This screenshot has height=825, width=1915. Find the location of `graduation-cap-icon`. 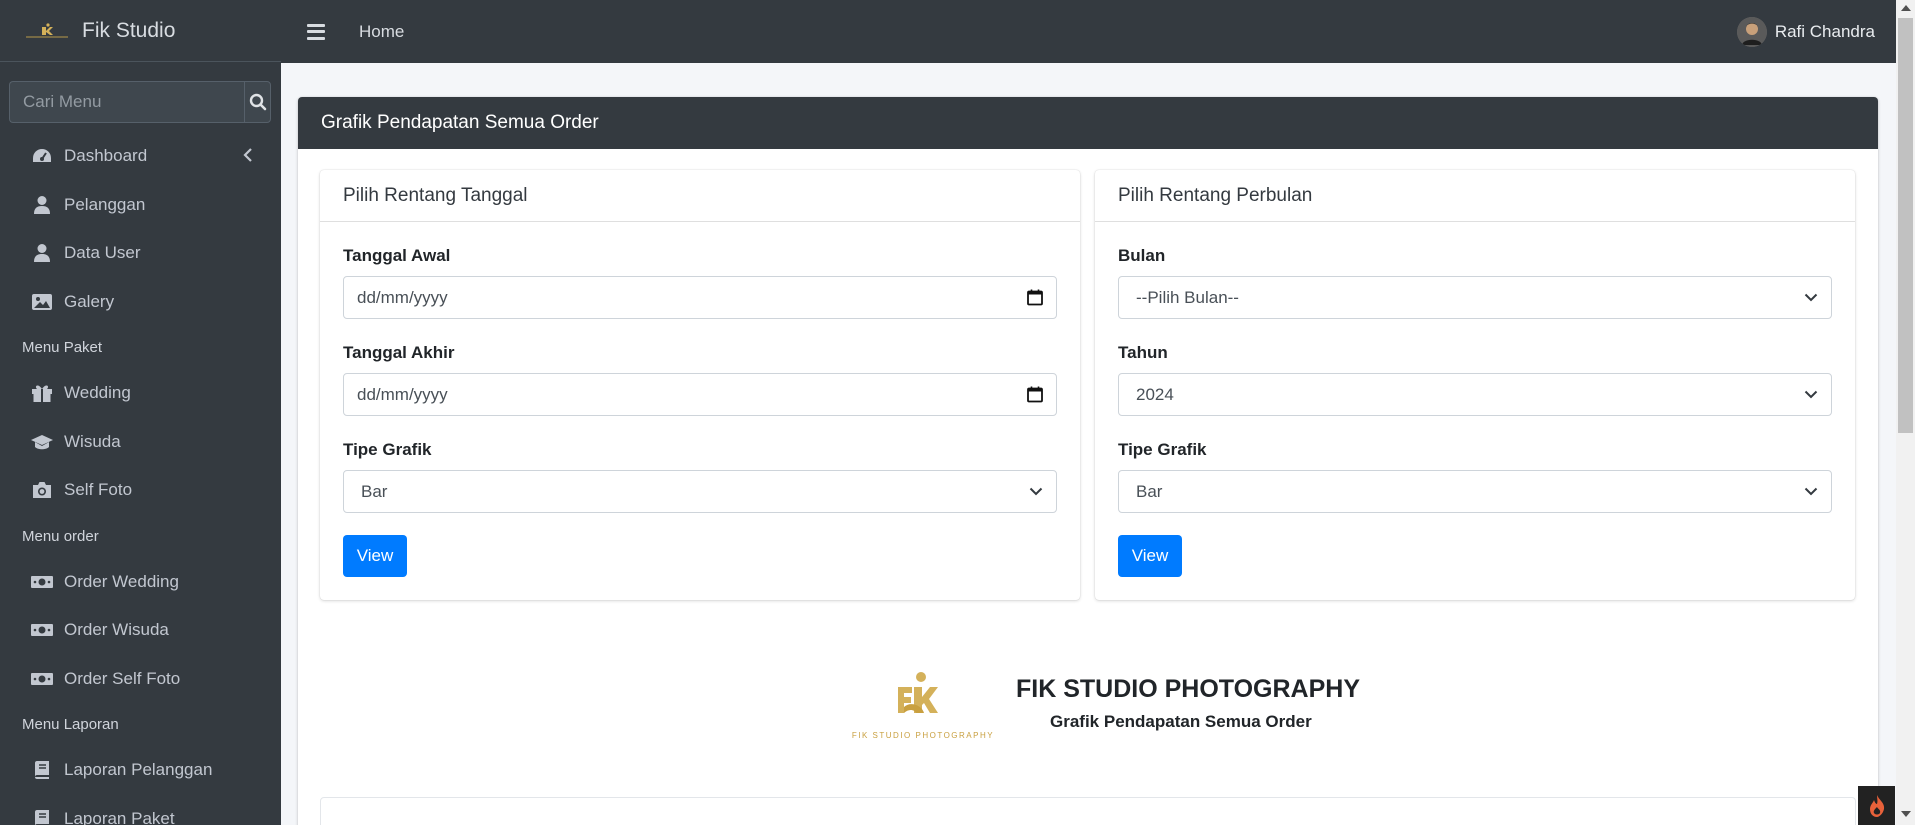

graduation-cap-icon is located at coordinates (42, 442).